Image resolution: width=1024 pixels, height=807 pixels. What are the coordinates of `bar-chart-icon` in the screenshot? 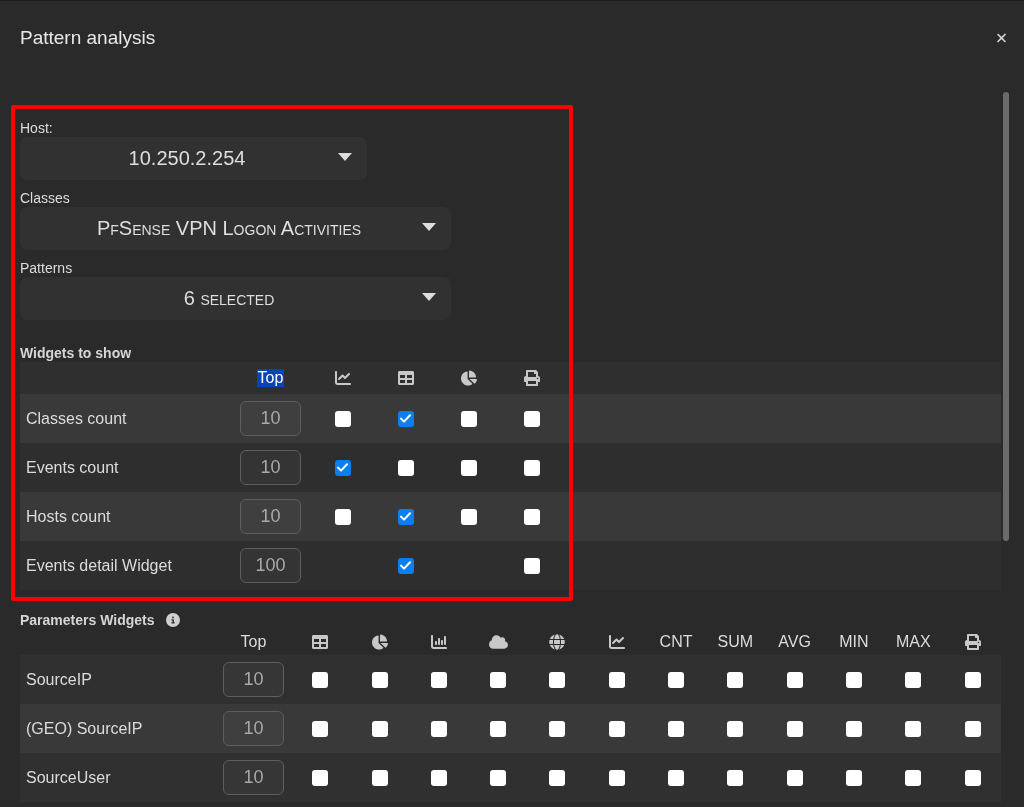 It's located at (438, 642).